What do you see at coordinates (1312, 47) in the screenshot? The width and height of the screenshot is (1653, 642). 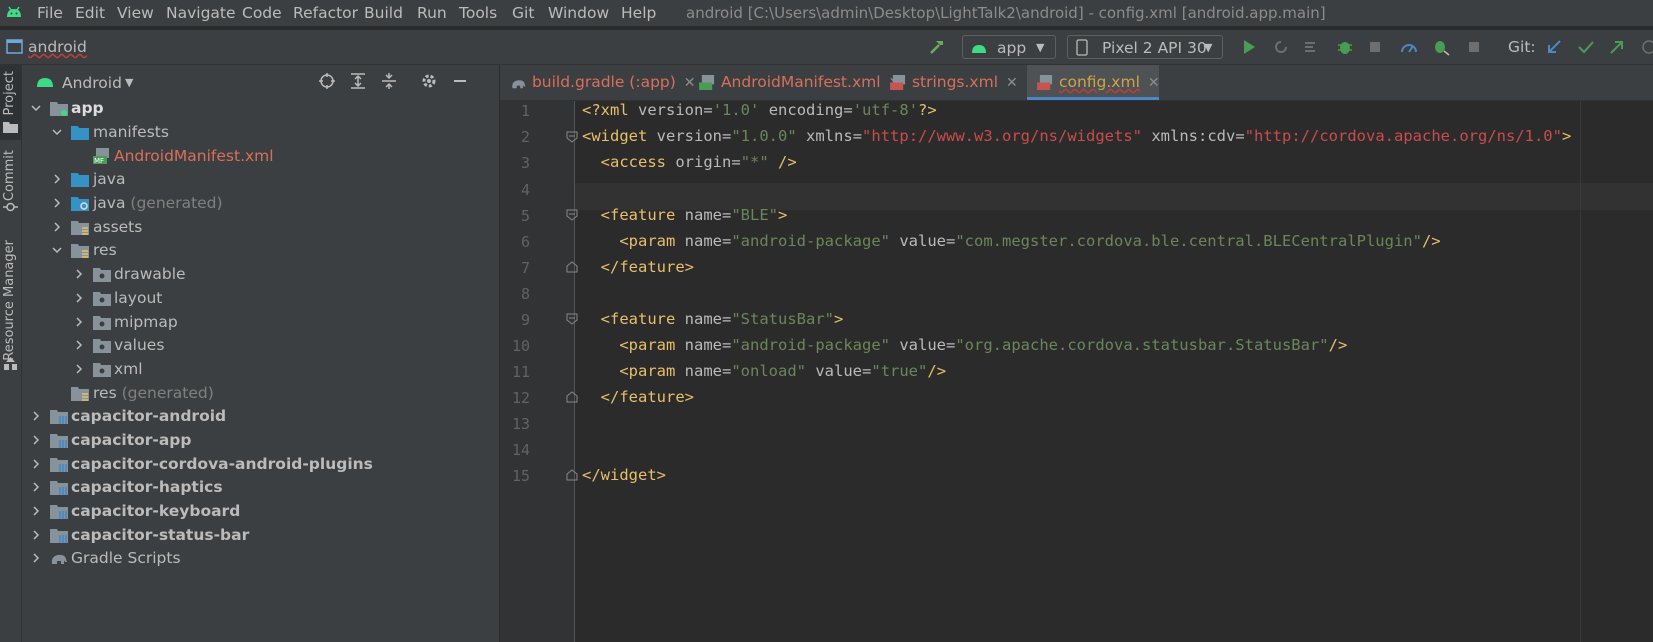 I see `apply-code-changes-icon` at bounding box center [1312, 47].